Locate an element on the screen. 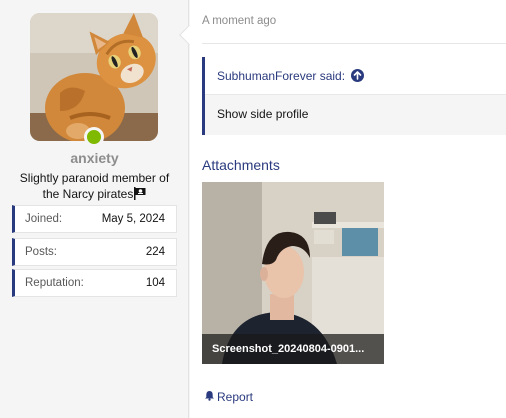 This screenshot has height=418, width=506. stat-label: Posts: is located at coordinates (41, 252).